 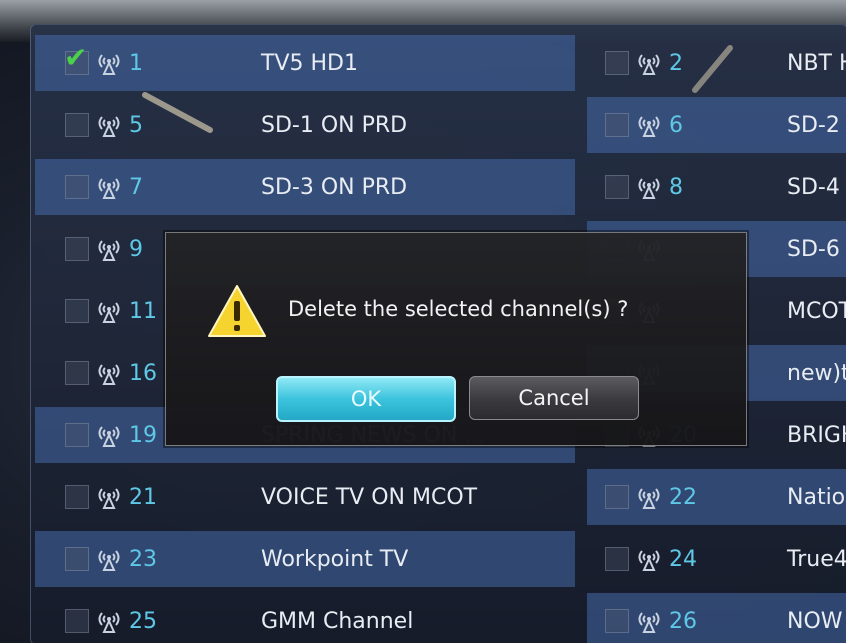 I want to click on channel-checkbox: ✔, so click(x=76, y=59).